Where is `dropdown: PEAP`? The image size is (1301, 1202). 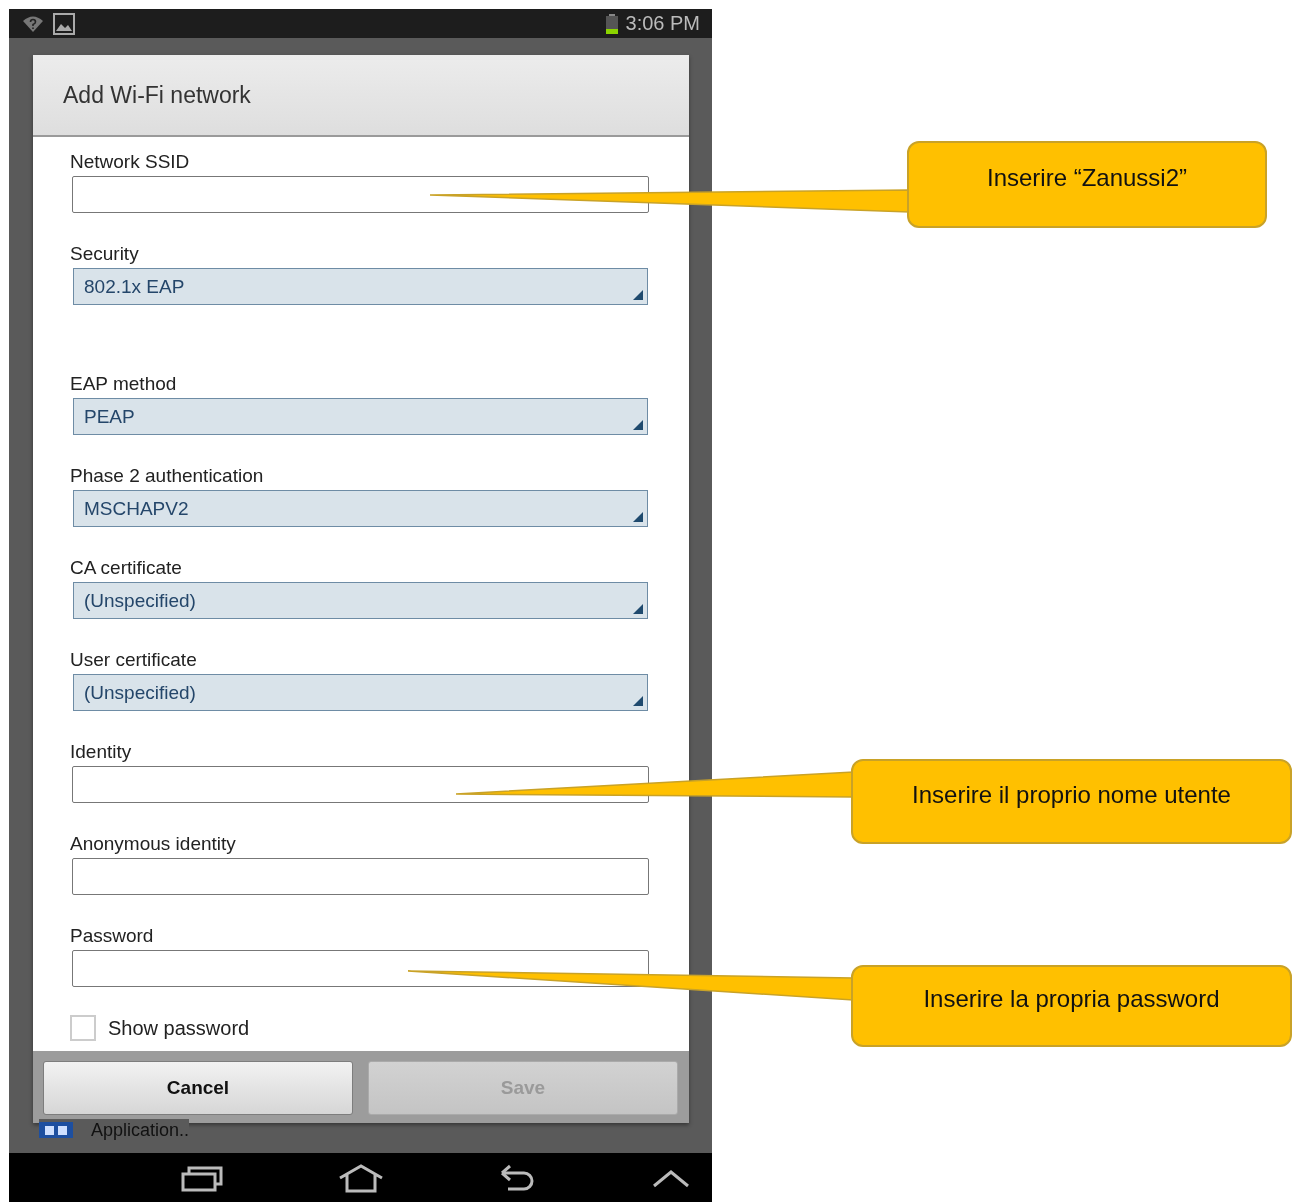 dropdown: PEAP is located at coordinates (360, 416).